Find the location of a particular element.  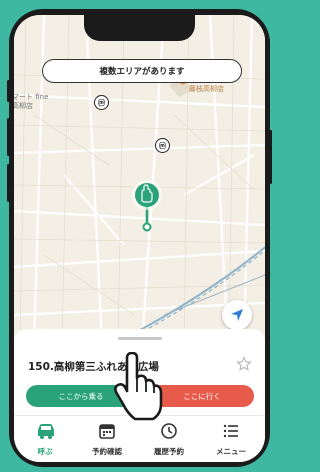

sheet-drag-handle is located at coordinates (140, 338).